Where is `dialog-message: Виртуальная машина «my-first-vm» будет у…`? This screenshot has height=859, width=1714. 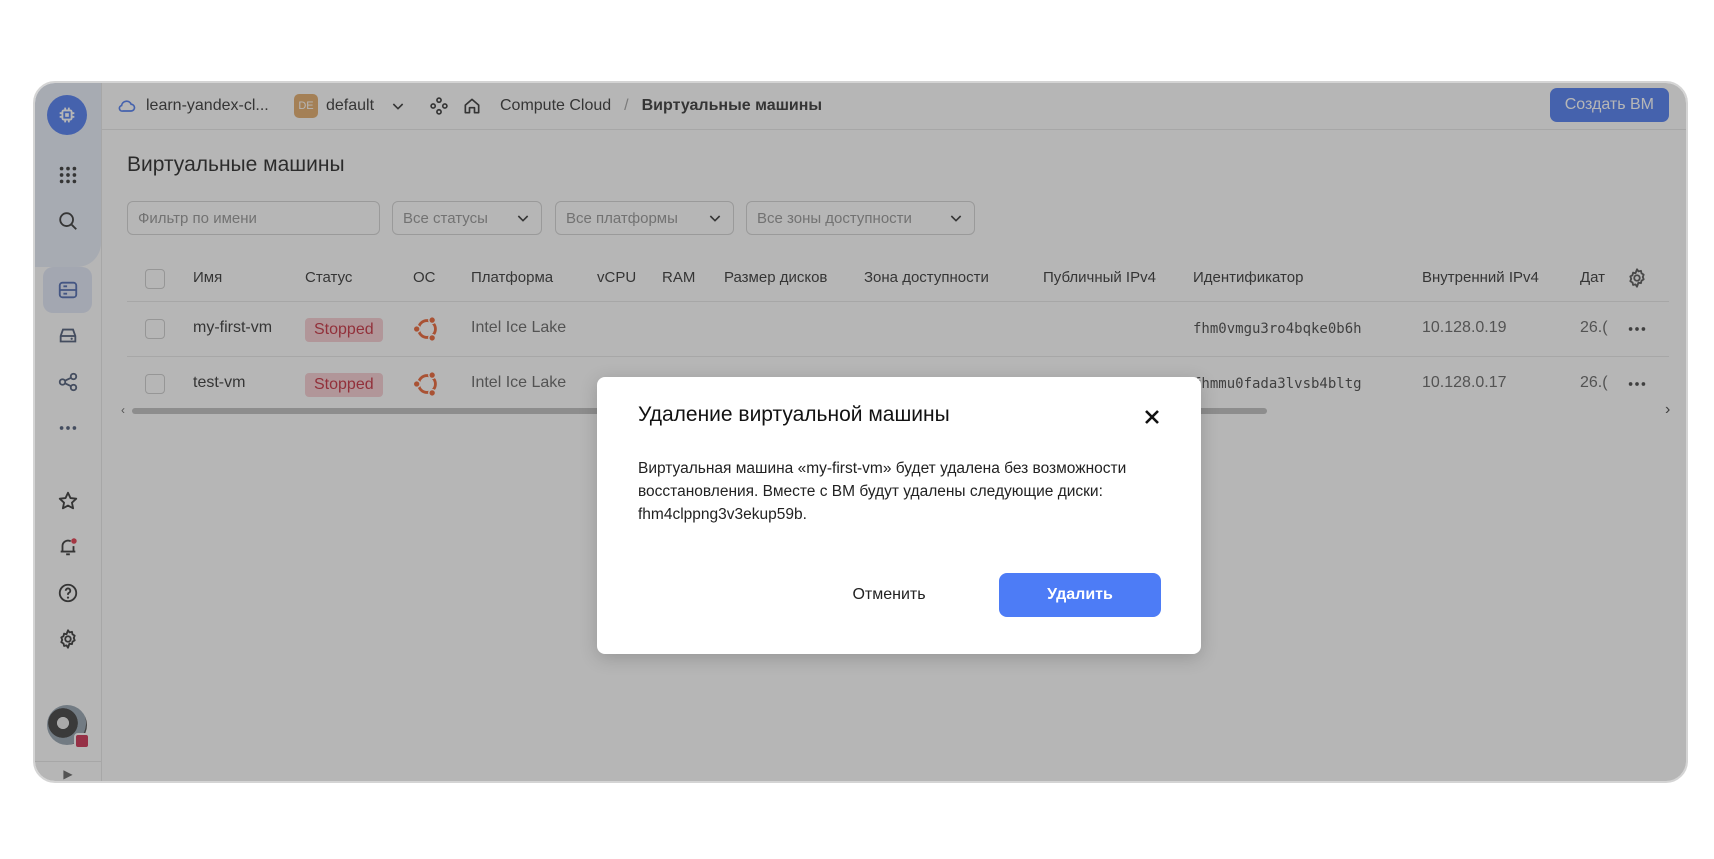 dialog-message: Виртуальная машина «my-first-vm» будет у… is located at coordinates (903, 491).